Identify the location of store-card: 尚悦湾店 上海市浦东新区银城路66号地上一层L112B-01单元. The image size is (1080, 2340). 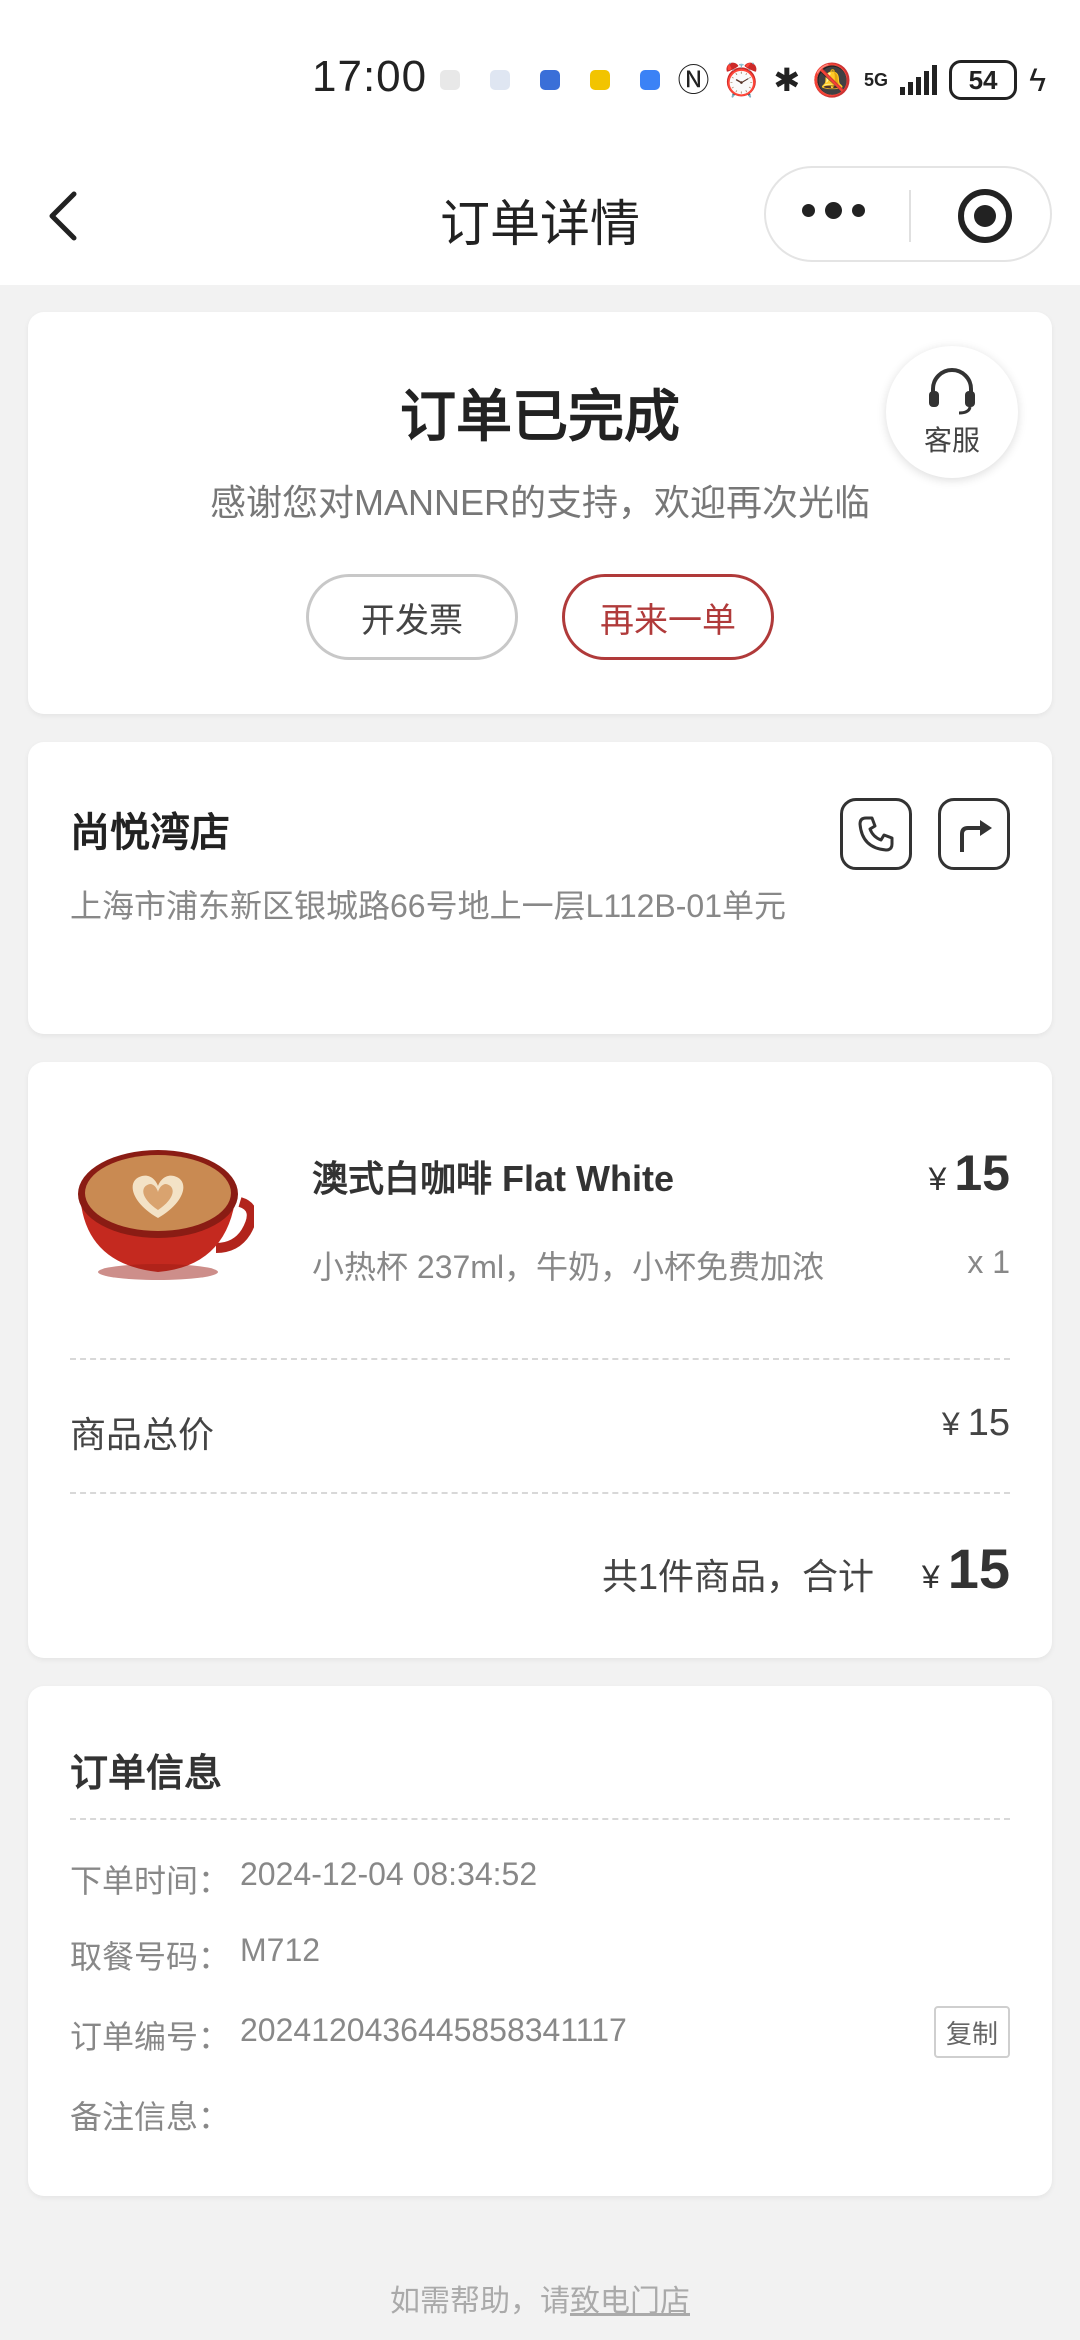
(540, 888).